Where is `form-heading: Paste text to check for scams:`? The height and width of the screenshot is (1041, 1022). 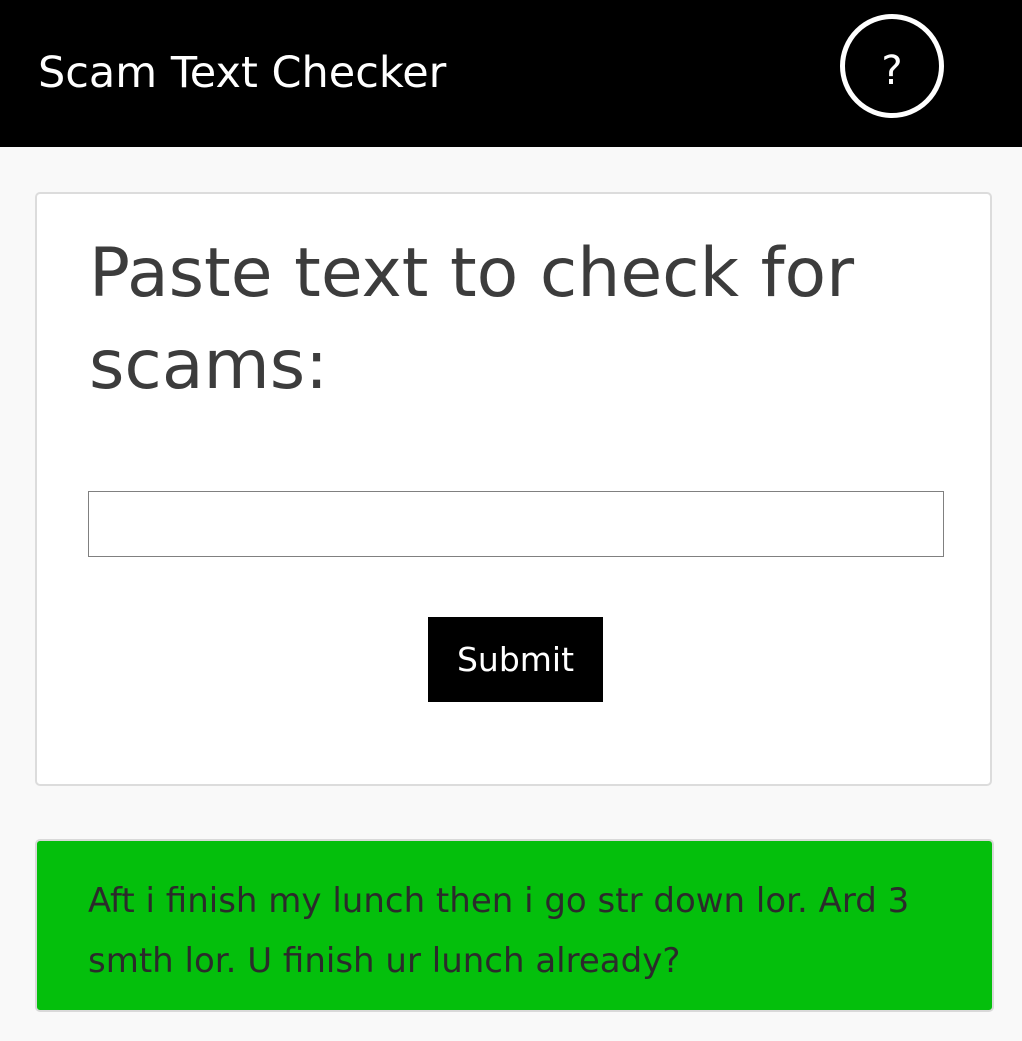 form-heading: Paste text to check for scams: is located at coordinates (472, 319).